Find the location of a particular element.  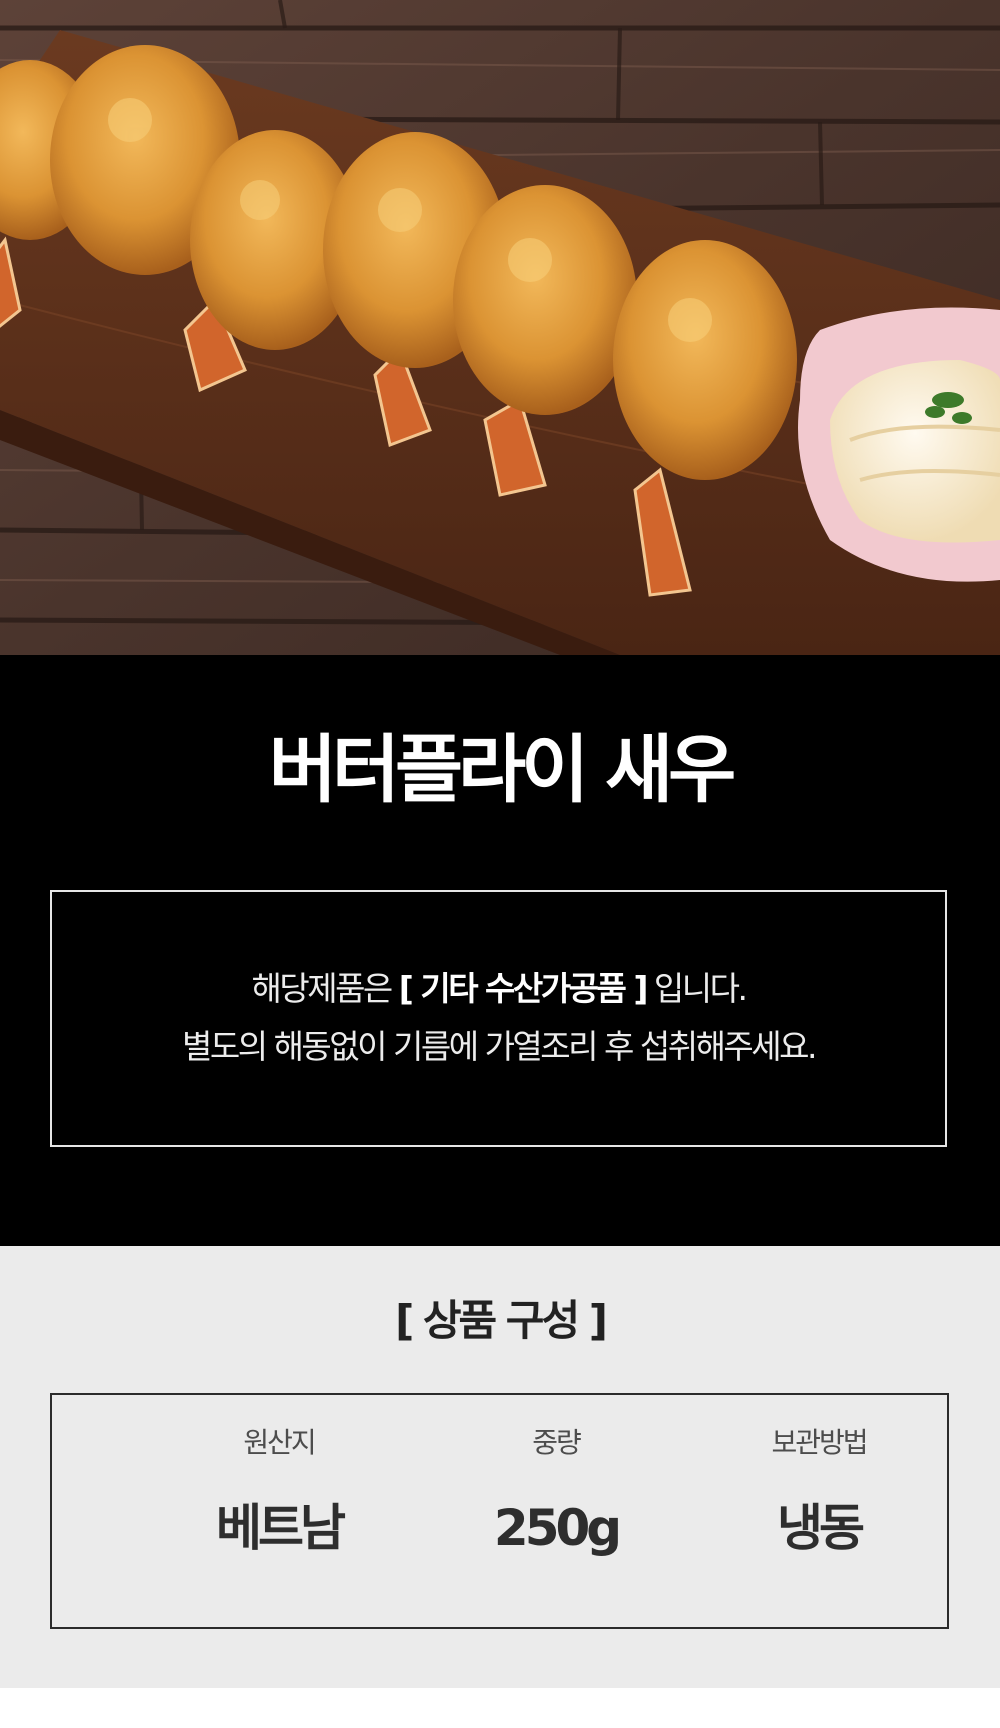

composition-title: [ 상품 구성 ] is located at coordinates (501, 1320).